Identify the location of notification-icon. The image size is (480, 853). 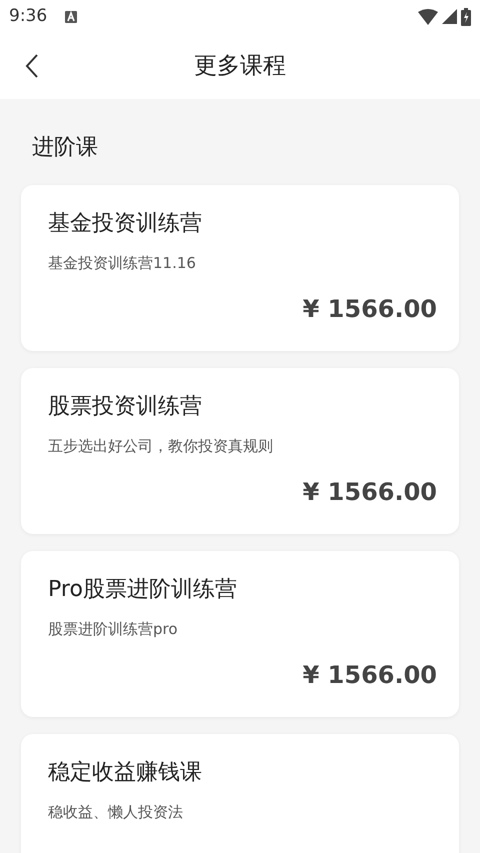
(71, 16).